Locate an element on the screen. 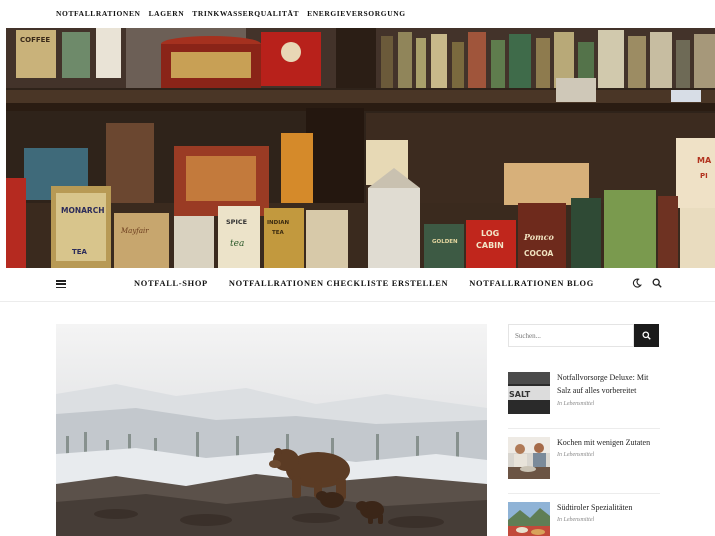 The height and width of the screenshot is (536, 715). post-thumbnail: SALT is located at coordinates (529, 393).